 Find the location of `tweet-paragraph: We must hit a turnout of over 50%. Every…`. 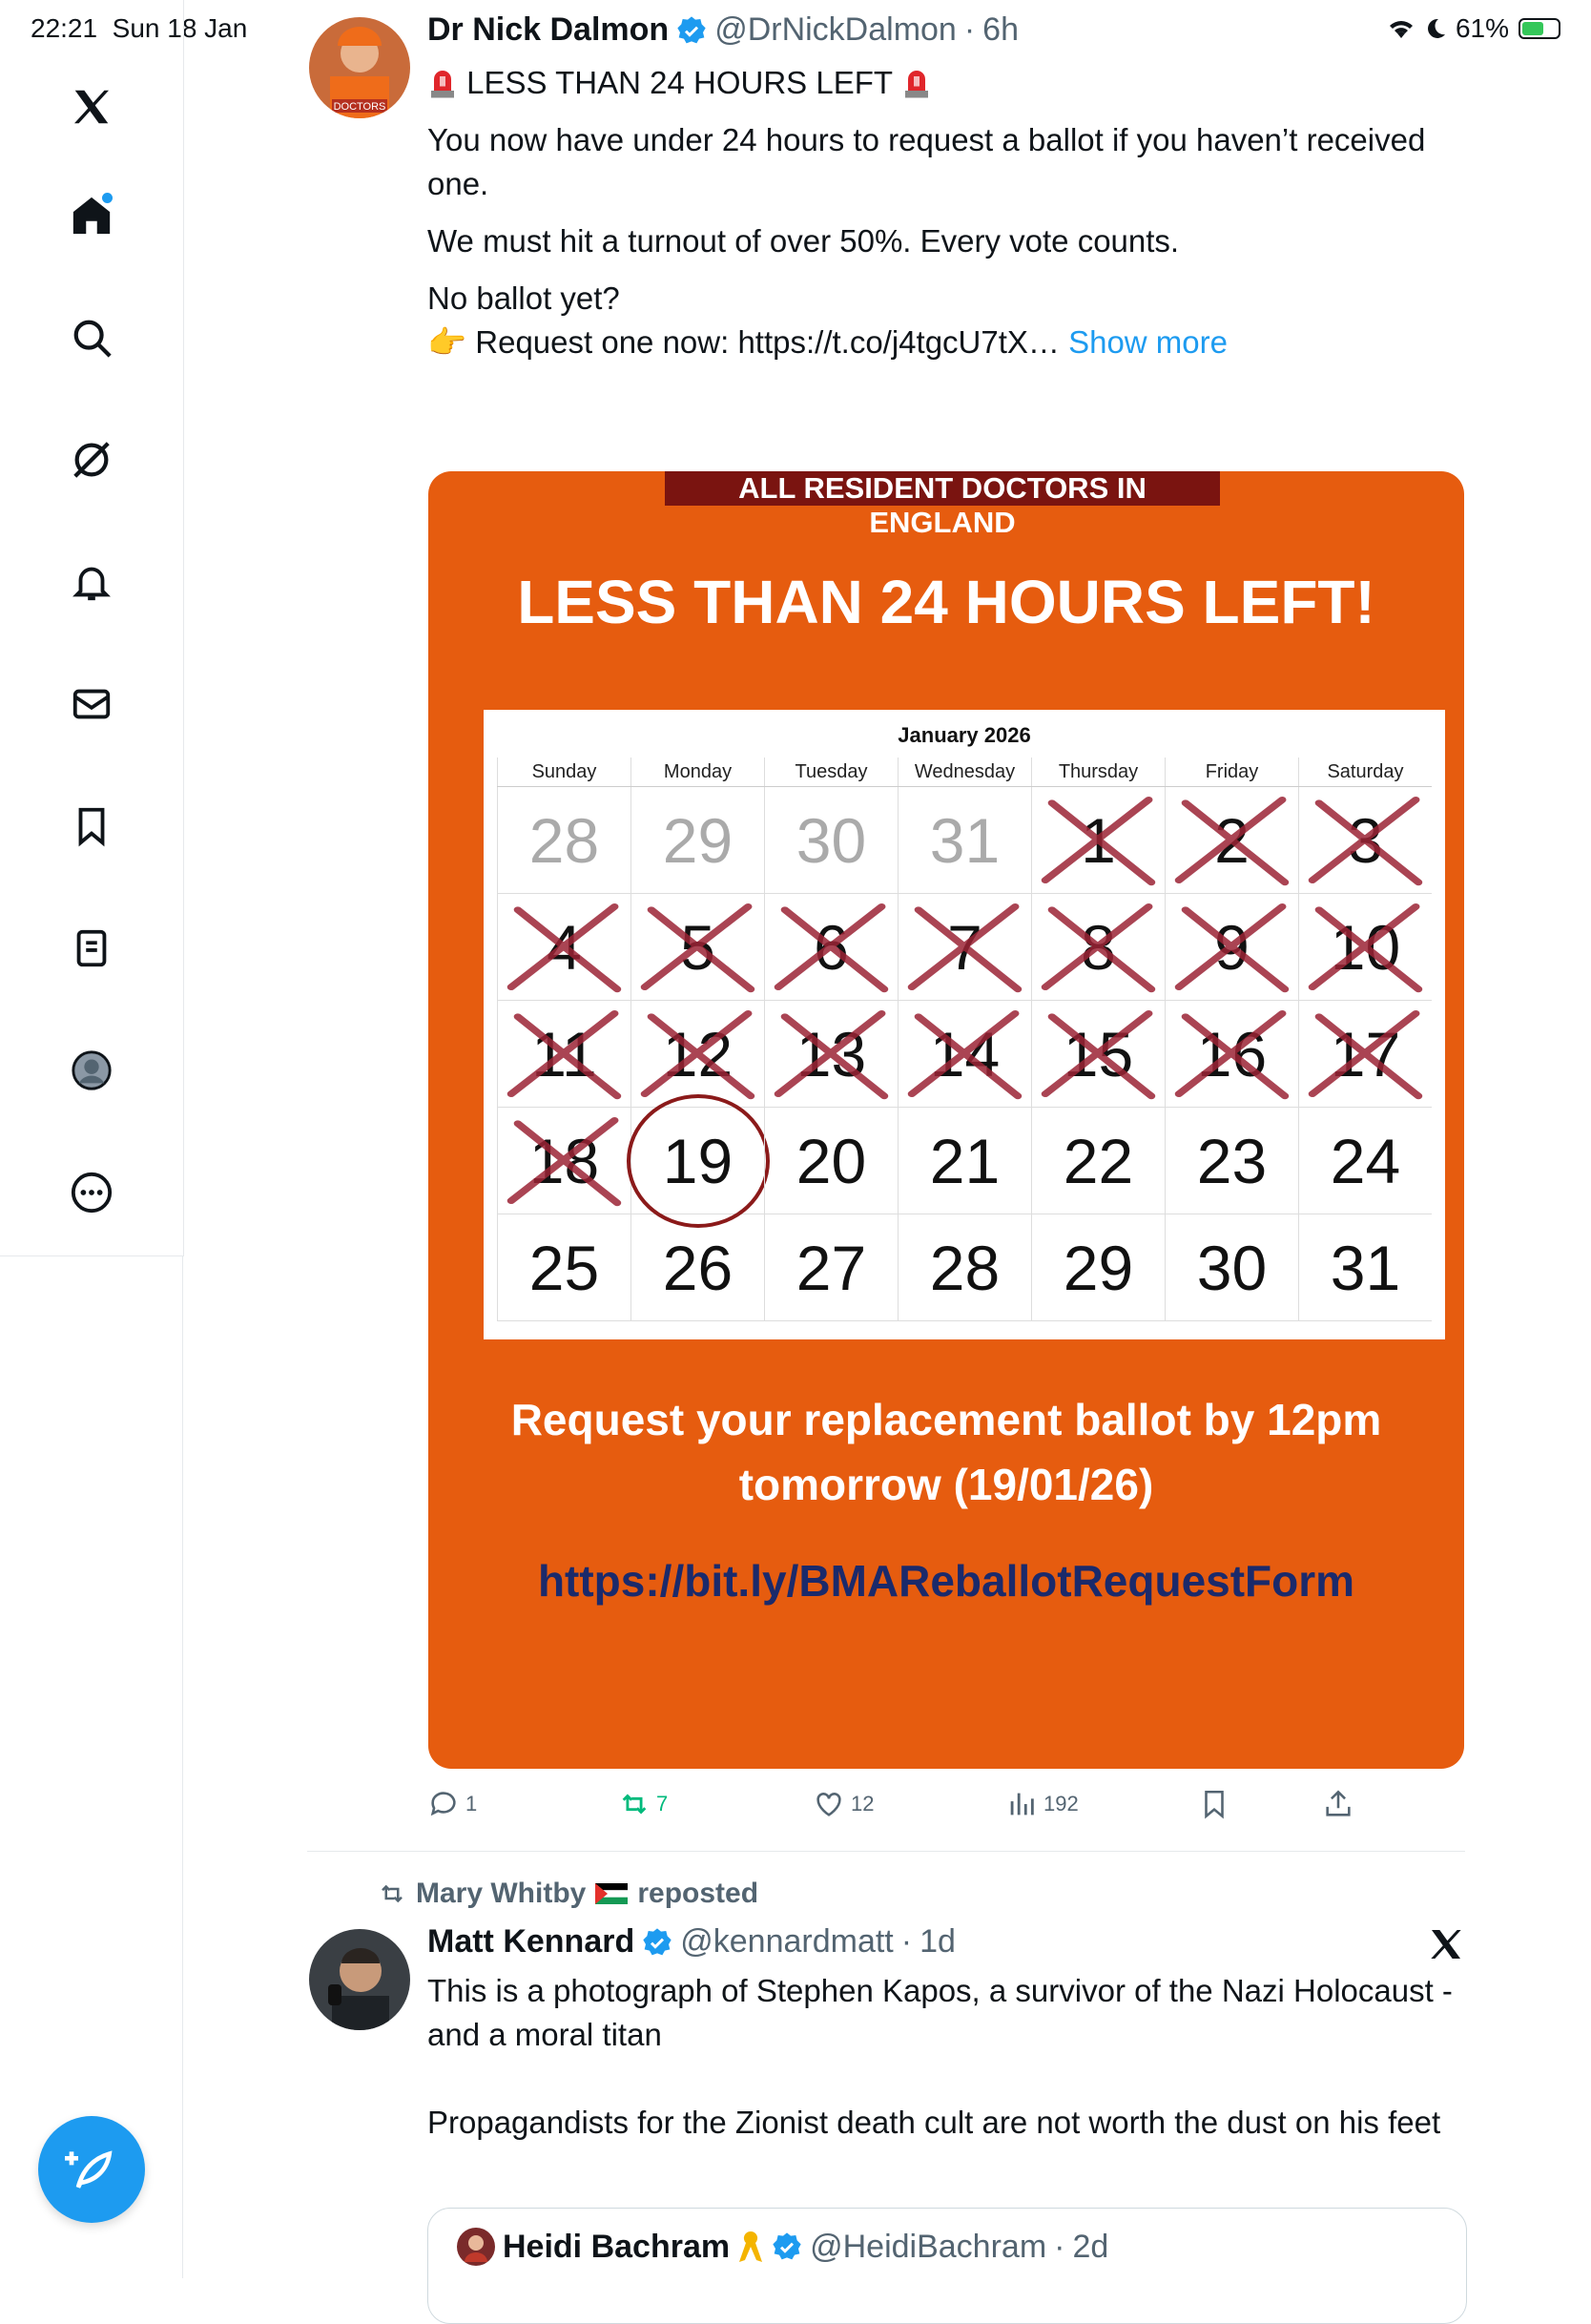

tweet-paragraph: We must hit a turnout of over 50%. Every… is located at coordinates (803, 241).